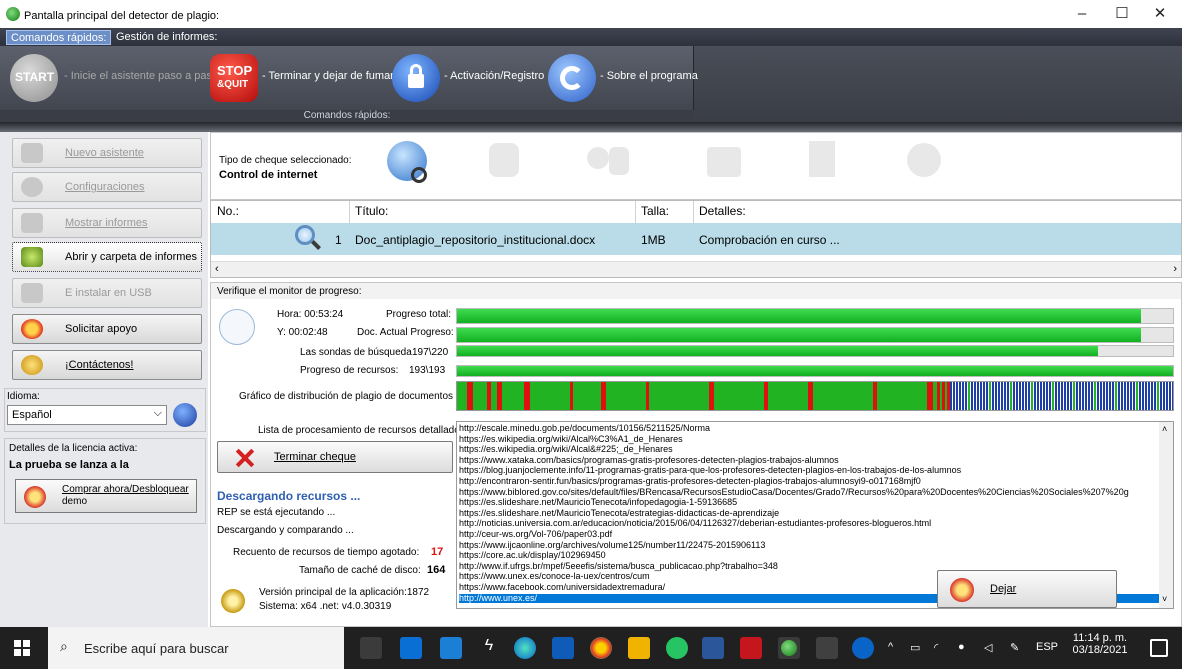  Describe the element at coordinates (371, 211) in the screenshot. I see `col-header-titulo: Título:` at that location.